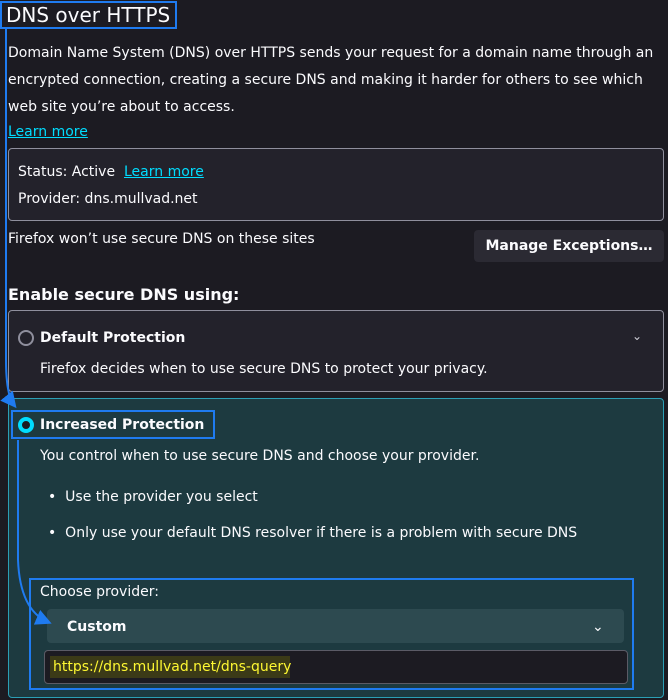 The width and height of the screenshot is (668, 700). Describe the element at coordinates (88, 15) in the screenshot. I see `page-title: DNS over HTTPS` at that location.